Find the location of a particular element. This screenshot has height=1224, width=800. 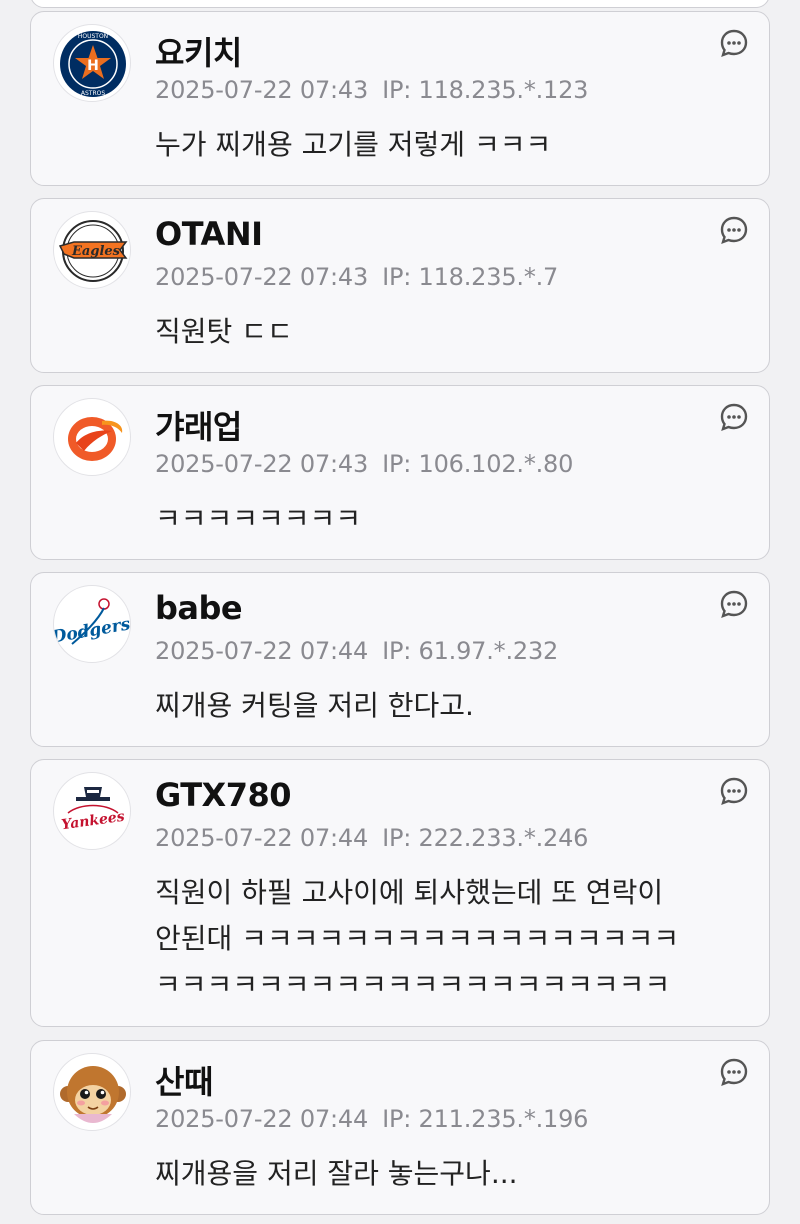

comment-meta: 2025-07-22 07:44 IP: 222.233.*.246 is located at coordinates (371, 838).